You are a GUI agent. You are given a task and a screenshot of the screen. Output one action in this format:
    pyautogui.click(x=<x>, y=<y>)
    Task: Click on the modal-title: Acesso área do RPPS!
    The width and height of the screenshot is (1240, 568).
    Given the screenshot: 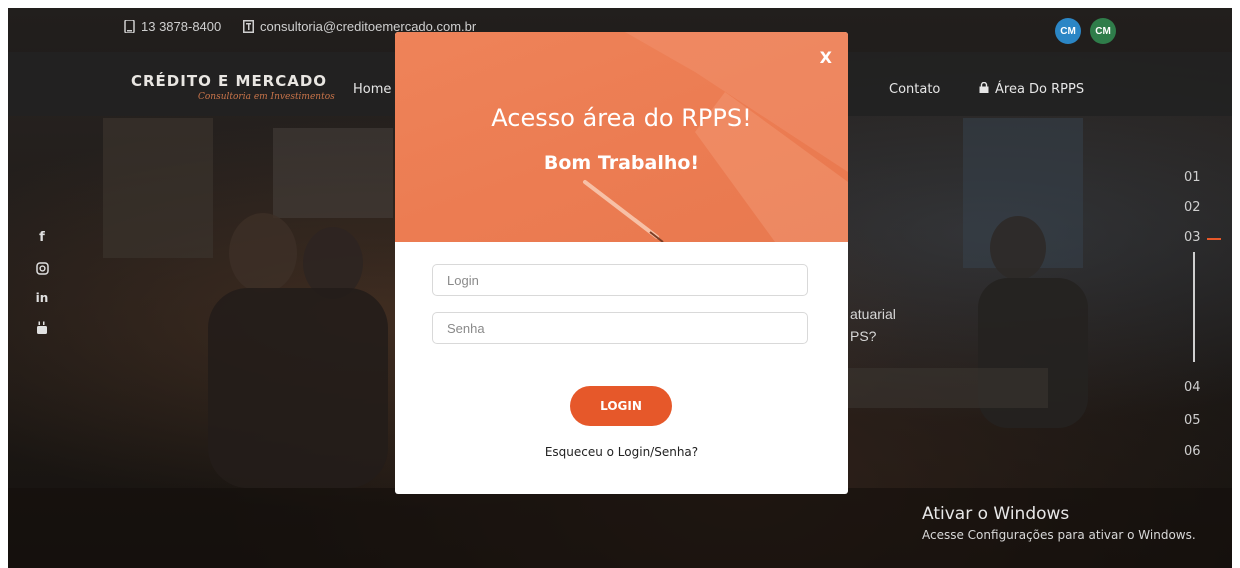 What is the action you would take?
    pyautogui.click(x=621, y=118)
    